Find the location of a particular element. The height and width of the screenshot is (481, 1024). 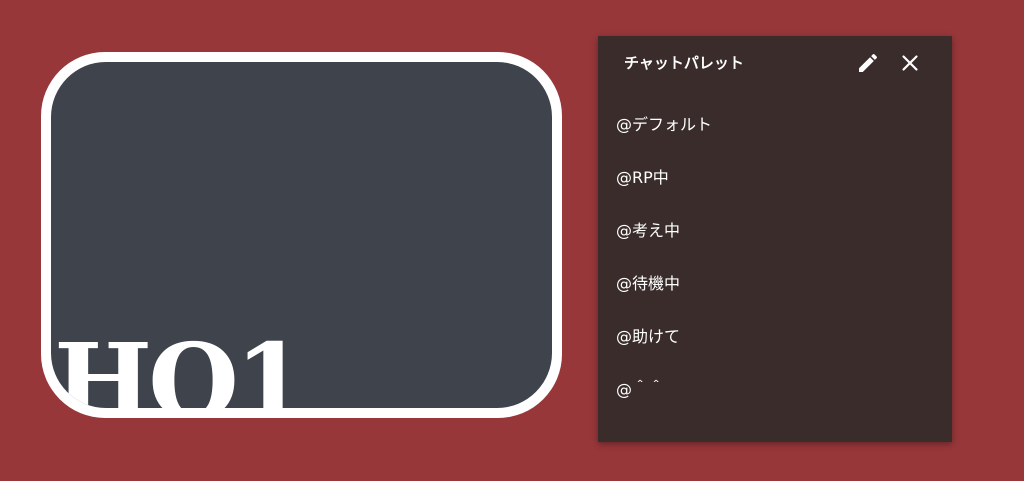

palette-item: @助けて is located at coordinates (775, 344).